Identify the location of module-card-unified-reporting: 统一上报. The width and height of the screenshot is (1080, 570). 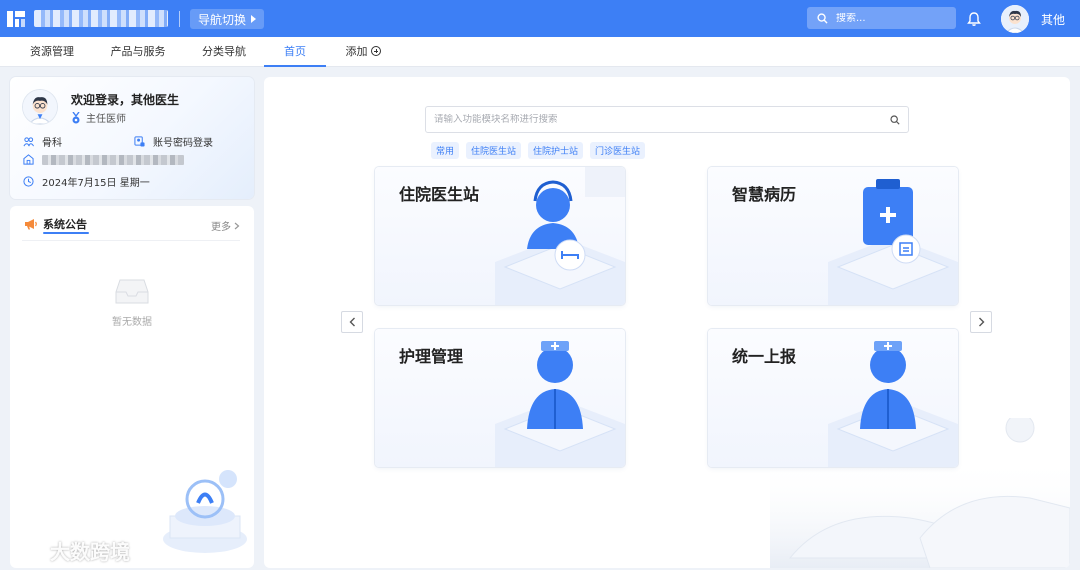
(833, 398).